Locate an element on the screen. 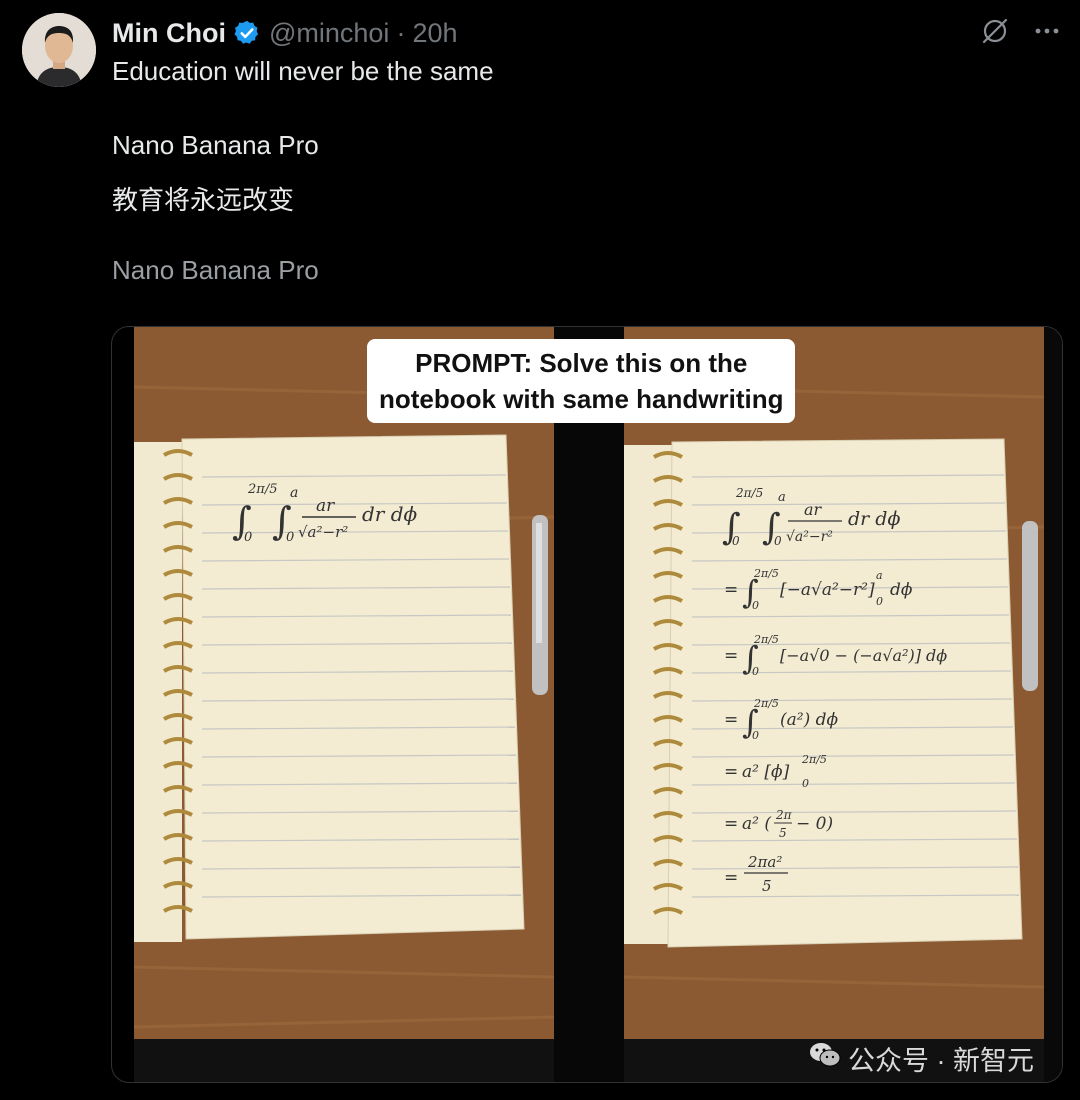 Image resolution: width=1080 pixels, height=1100 pixels. avatar is located at coordinates (59, 50).